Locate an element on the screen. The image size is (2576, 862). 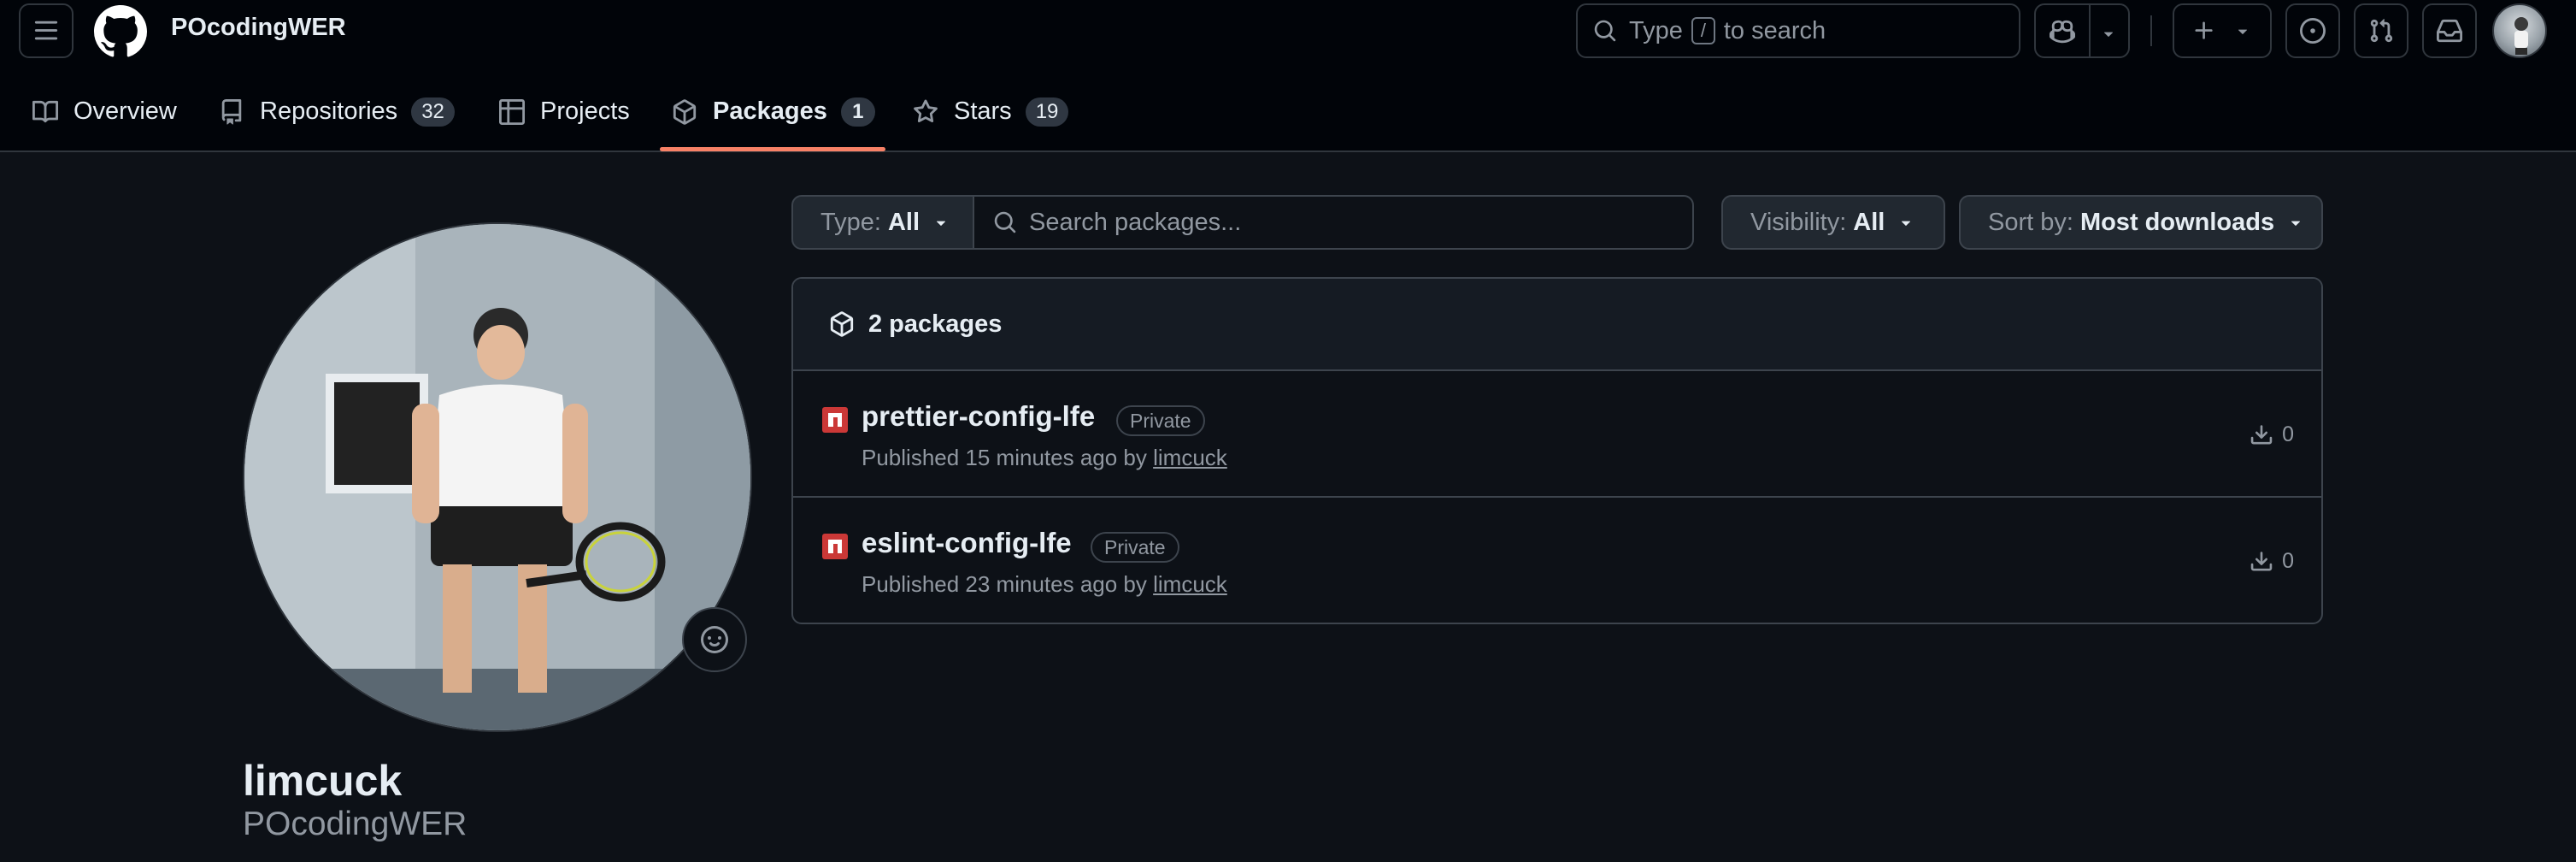
tab-overview: Overview is located at coordinates (104, 119).